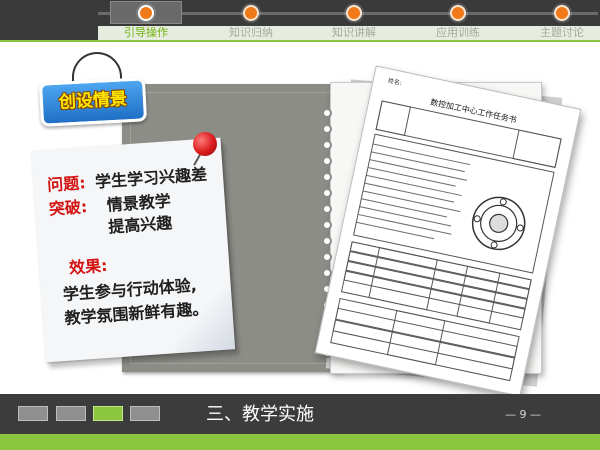 The image size is (600, 450). Describe the element at coordinates (395, 82) in the screenshot. I see `document-author-label: 姓名:` at that location.